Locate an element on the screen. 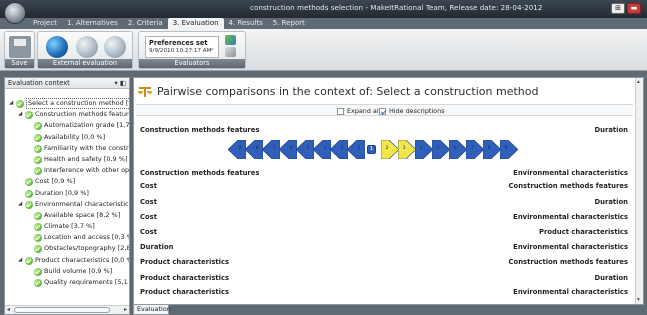 Image resolution: width=647 pixels, height=315 pixels. tab-alternatives: 1. Alternatives is located at coordinates (92, 23).